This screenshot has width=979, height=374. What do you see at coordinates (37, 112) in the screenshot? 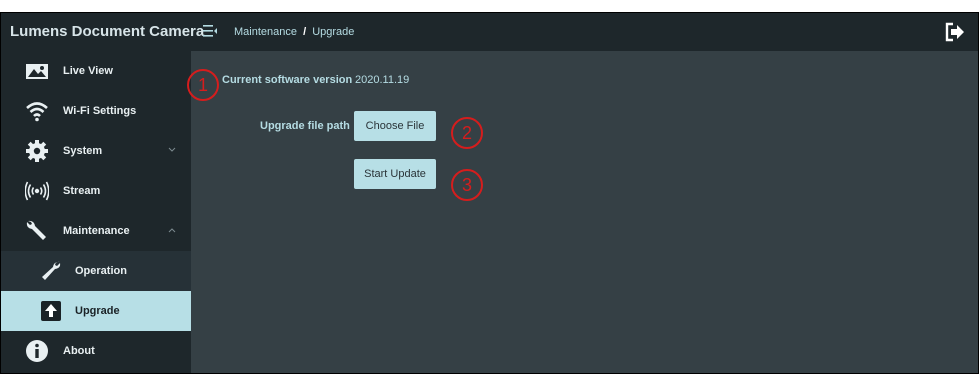
I see `wifi-icon` at bounding box center [37, 112].